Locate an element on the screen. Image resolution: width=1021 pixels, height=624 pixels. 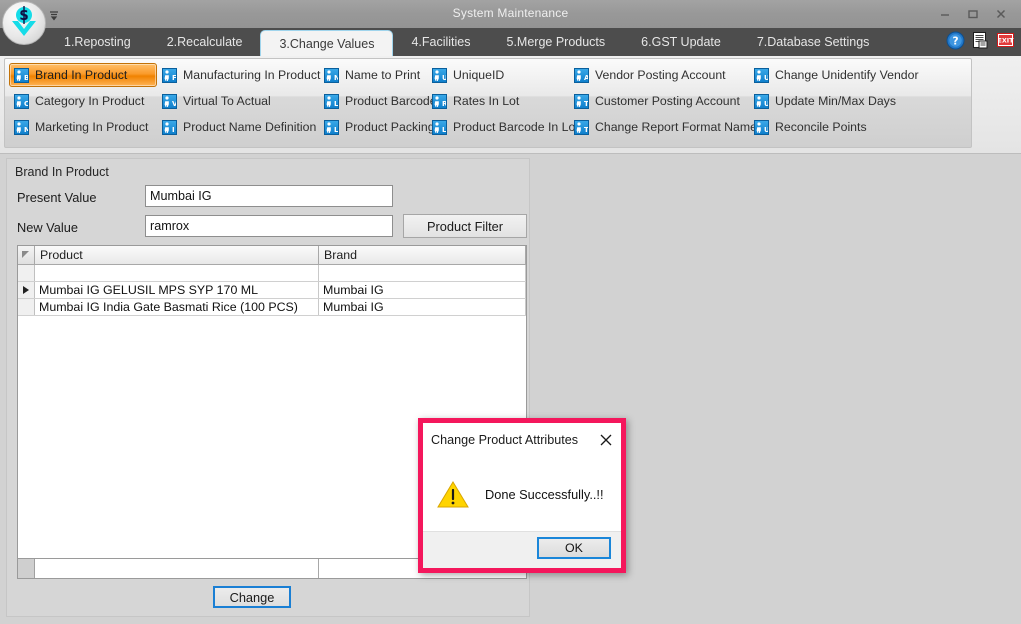
ribbon-item-label: Vendor Posting Account is located at coordinates (660, 75).